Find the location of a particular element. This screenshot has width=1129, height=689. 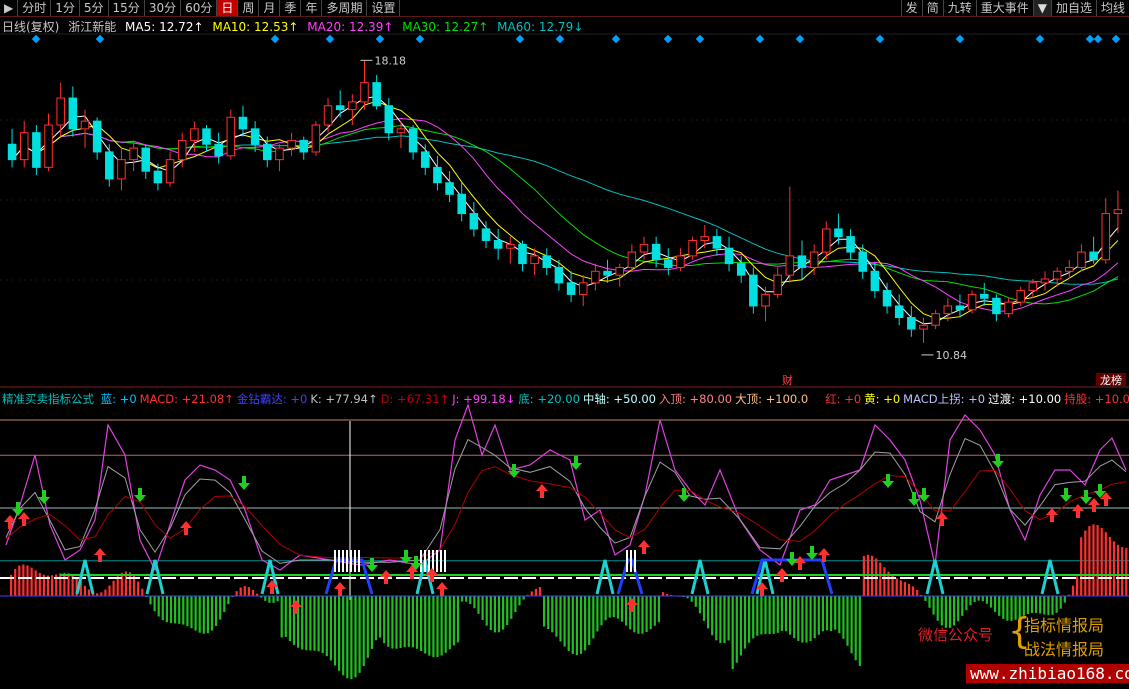

indicator-item-10: 红: +0 is located at coordinates (843, 399).